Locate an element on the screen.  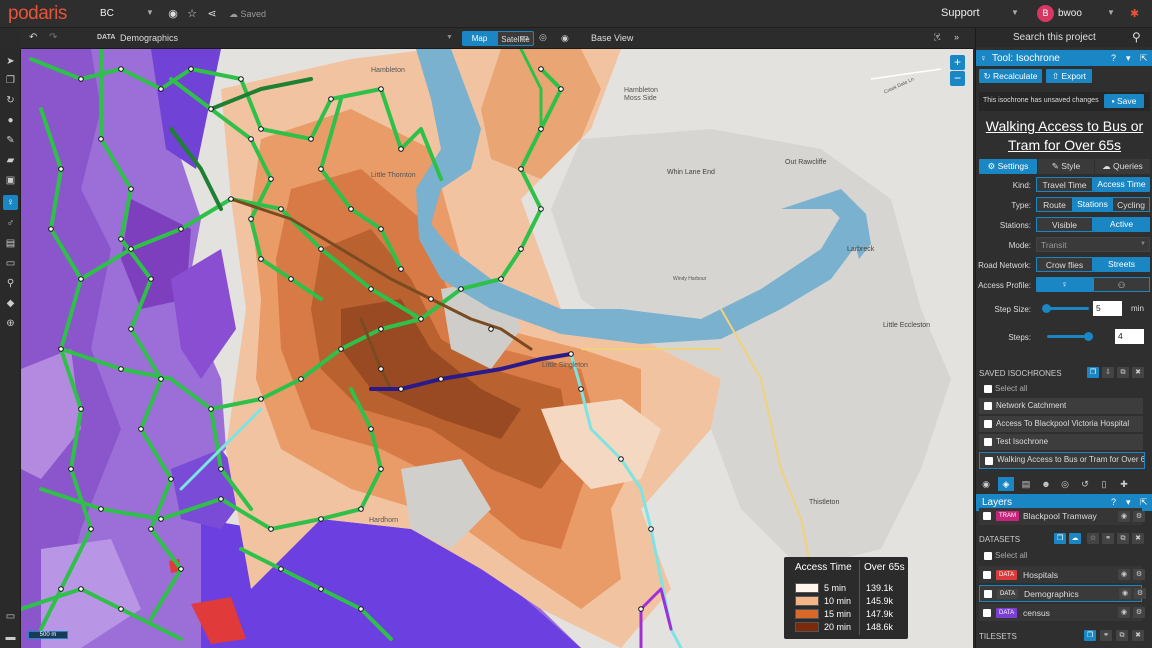
dataset-row: DATA Hospitals ◉ ⚙ is located at coordinates (1062, 574).